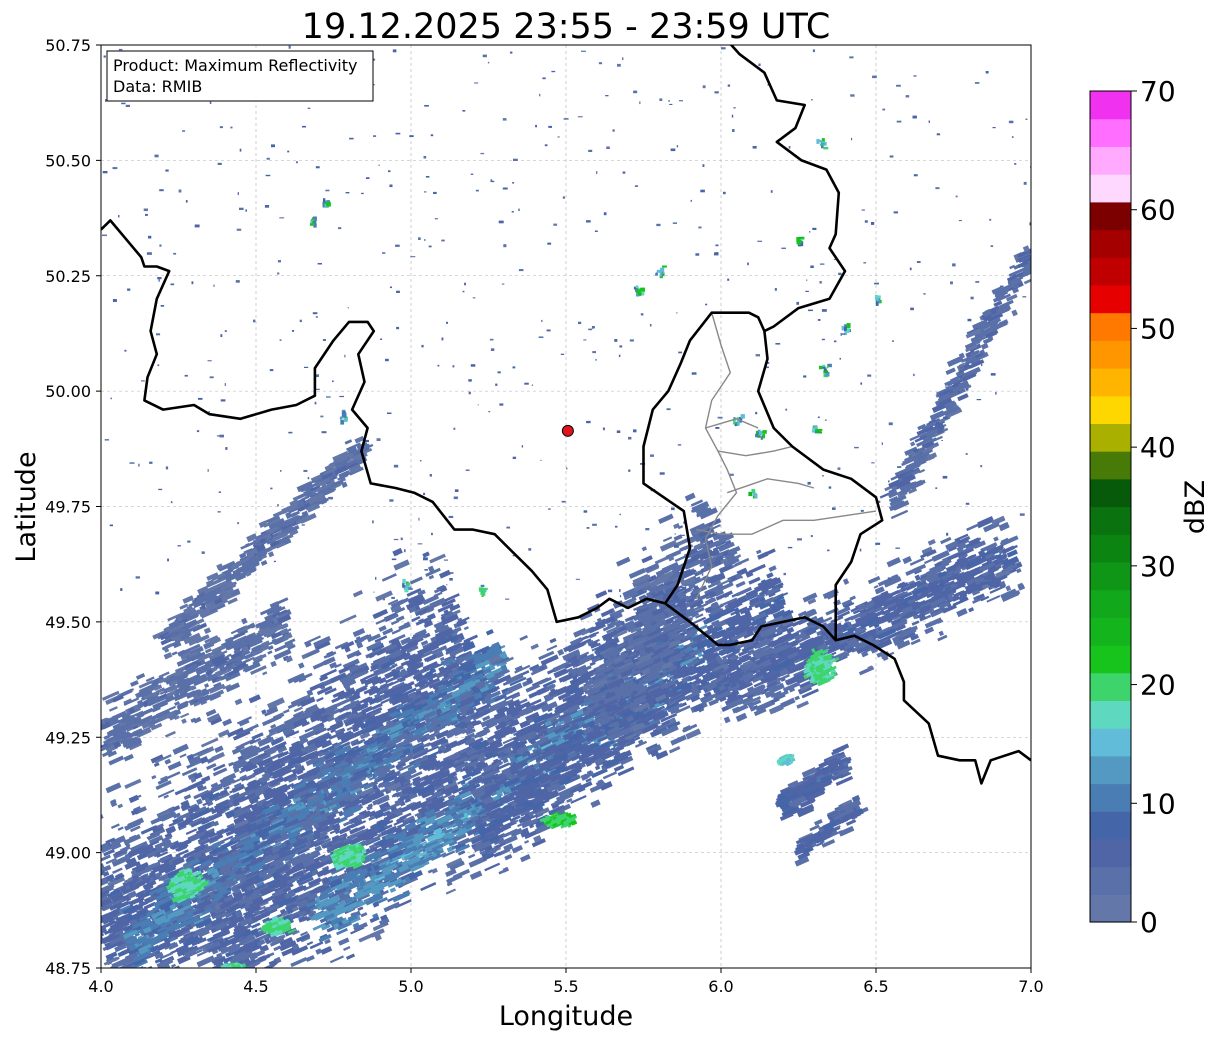 This screenshot has width=1219, height=1040. I want to click on chart-title: 19.12.2025 23:55 - 23:59 UTC, so click(566, 27).